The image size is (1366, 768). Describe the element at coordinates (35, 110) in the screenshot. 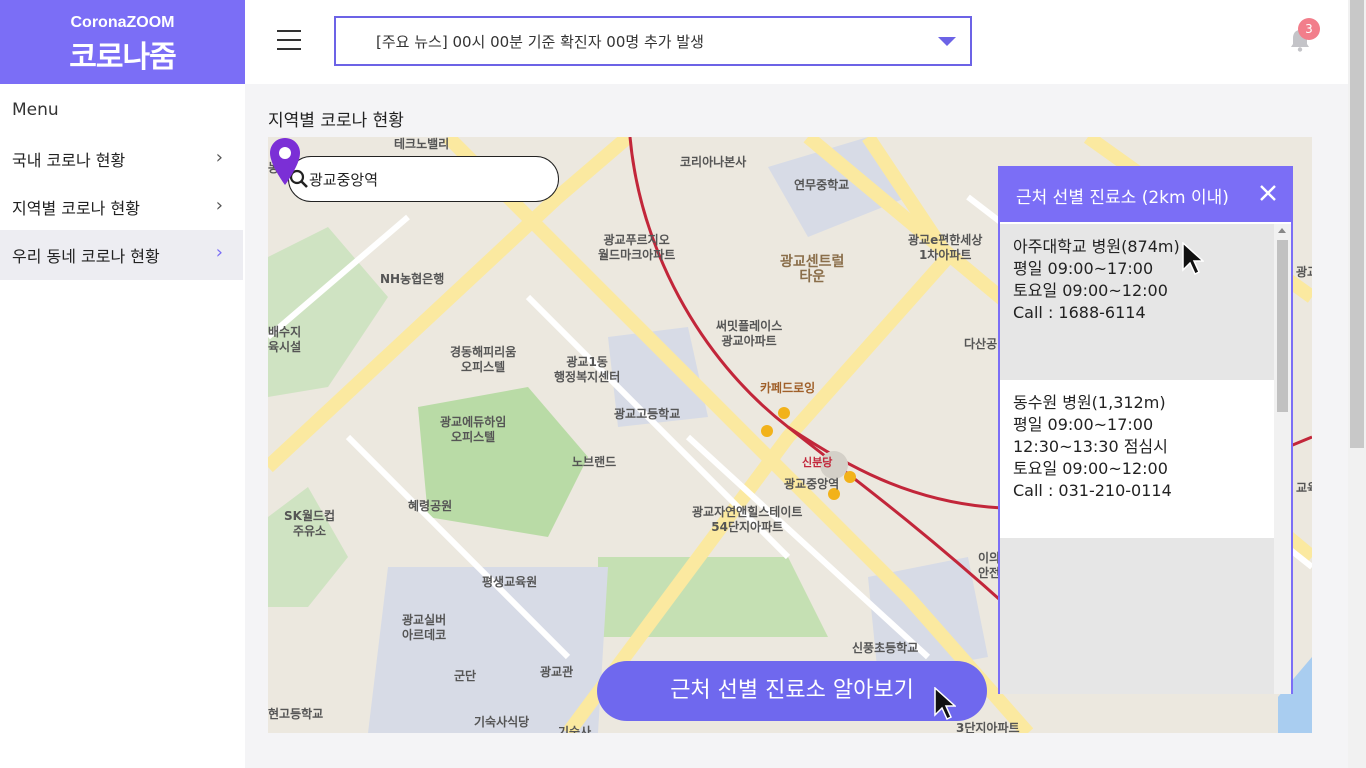

I see `menu-title: Menu` at that location.